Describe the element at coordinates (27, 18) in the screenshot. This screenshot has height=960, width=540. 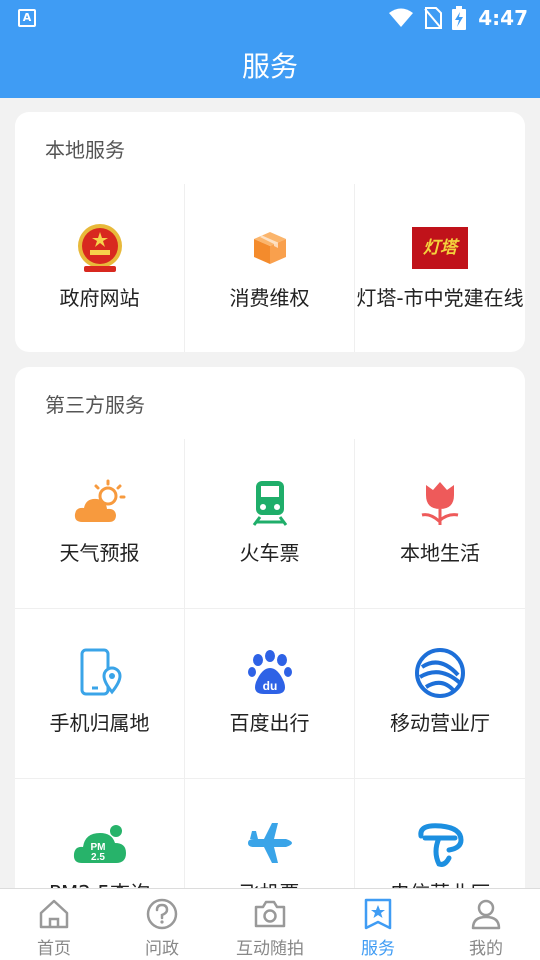
I see `app-notification-icon: A` at that location.